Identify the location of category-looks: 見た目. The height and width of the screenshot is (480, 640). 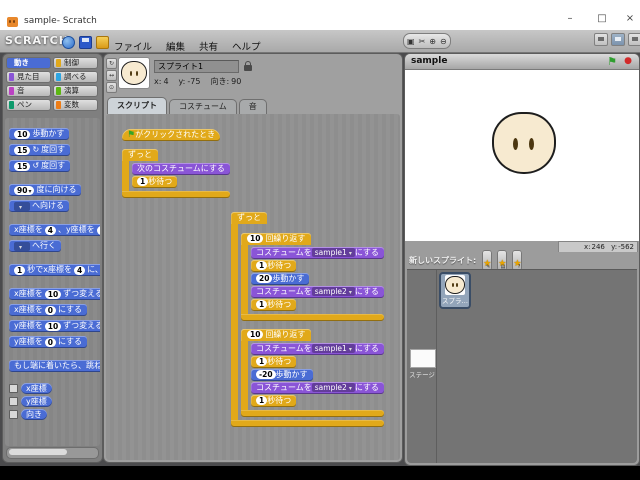
(28, 77).